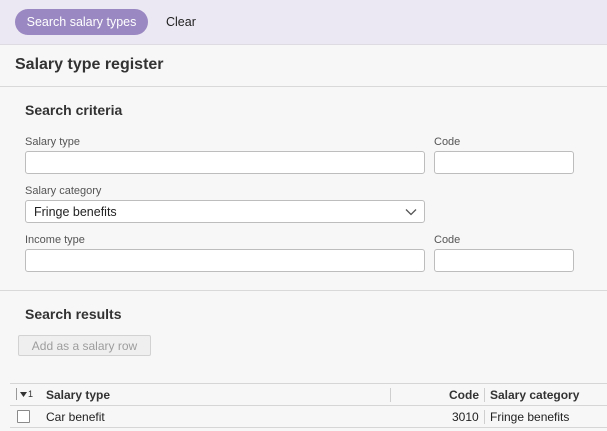 The width and height of the screenshot is (607, 431). Describe the element at coordinates (73, 314) in the screenshot. I see `search-results-title: Search results` at that location.